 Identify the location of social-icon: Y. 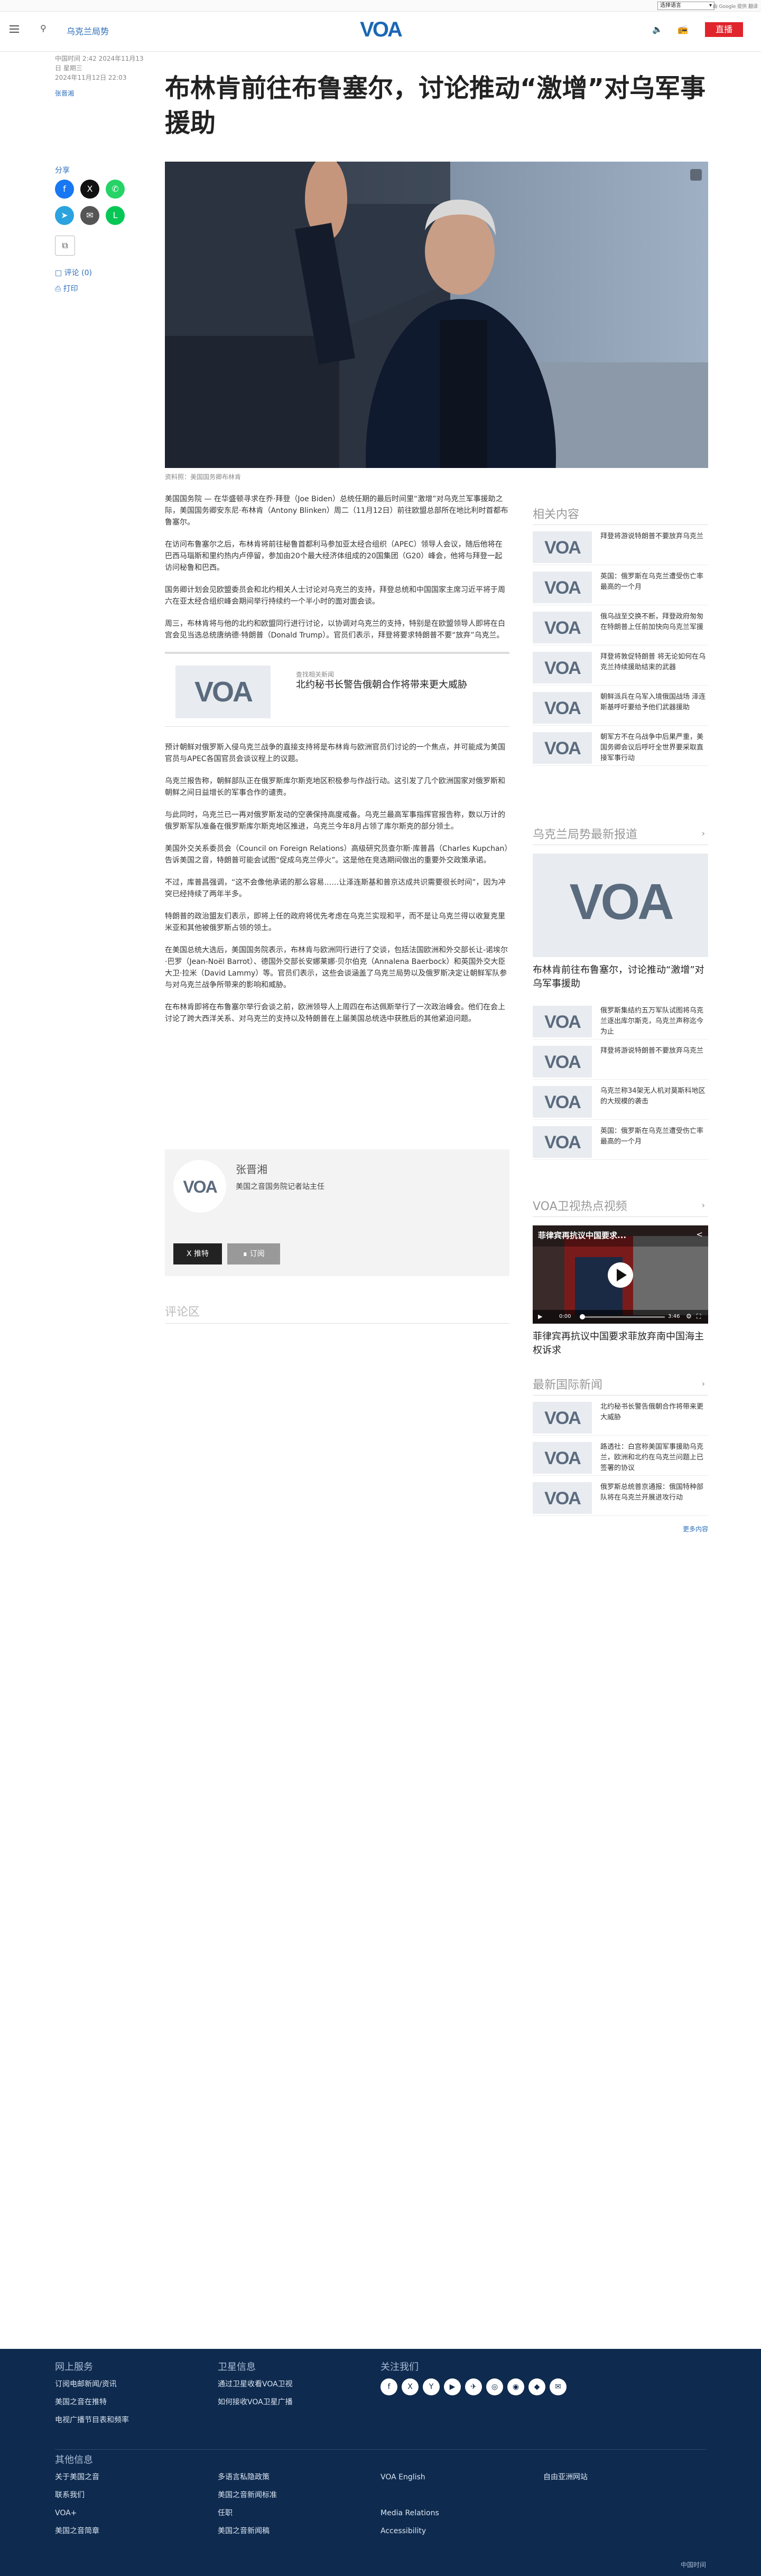
(432, 2386).